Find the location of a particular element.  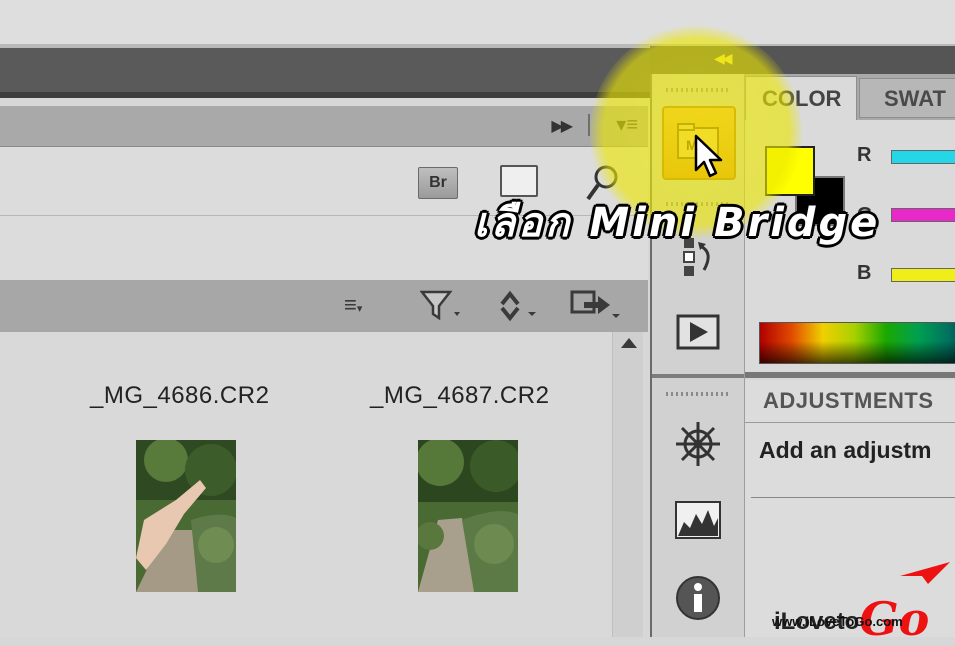

mouse-cursor-icon is located at coordinates (708, 156).